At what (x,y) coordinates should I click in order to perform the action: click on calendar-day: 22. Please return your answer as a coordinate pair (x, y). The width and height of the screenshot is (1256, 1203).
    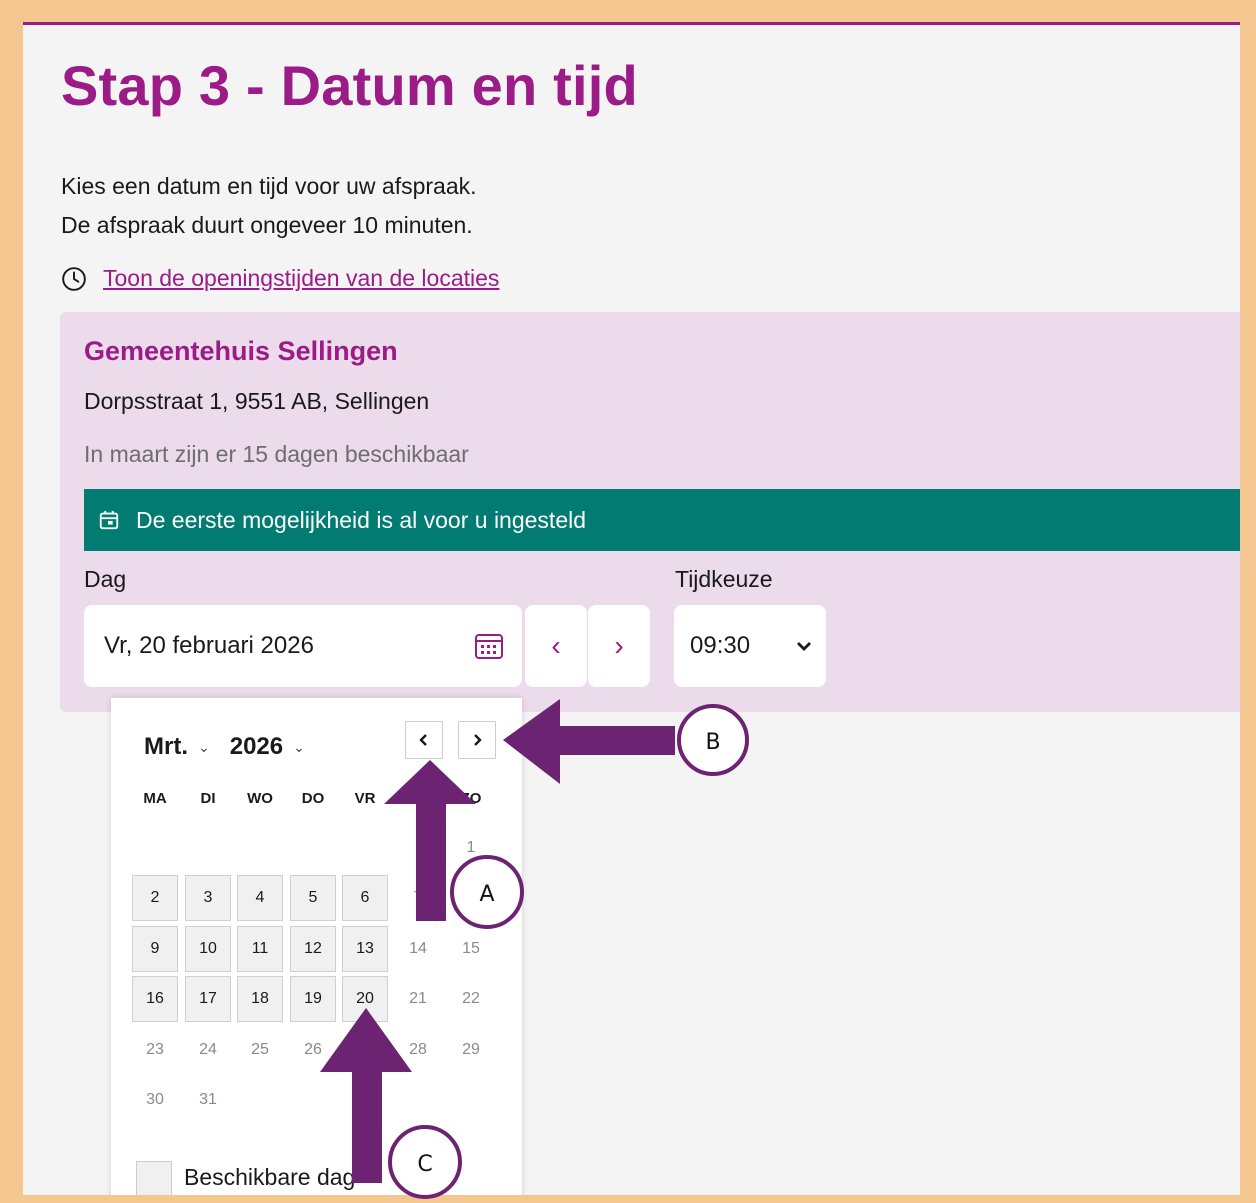
    Looking at the image, I should click on (471, 998).